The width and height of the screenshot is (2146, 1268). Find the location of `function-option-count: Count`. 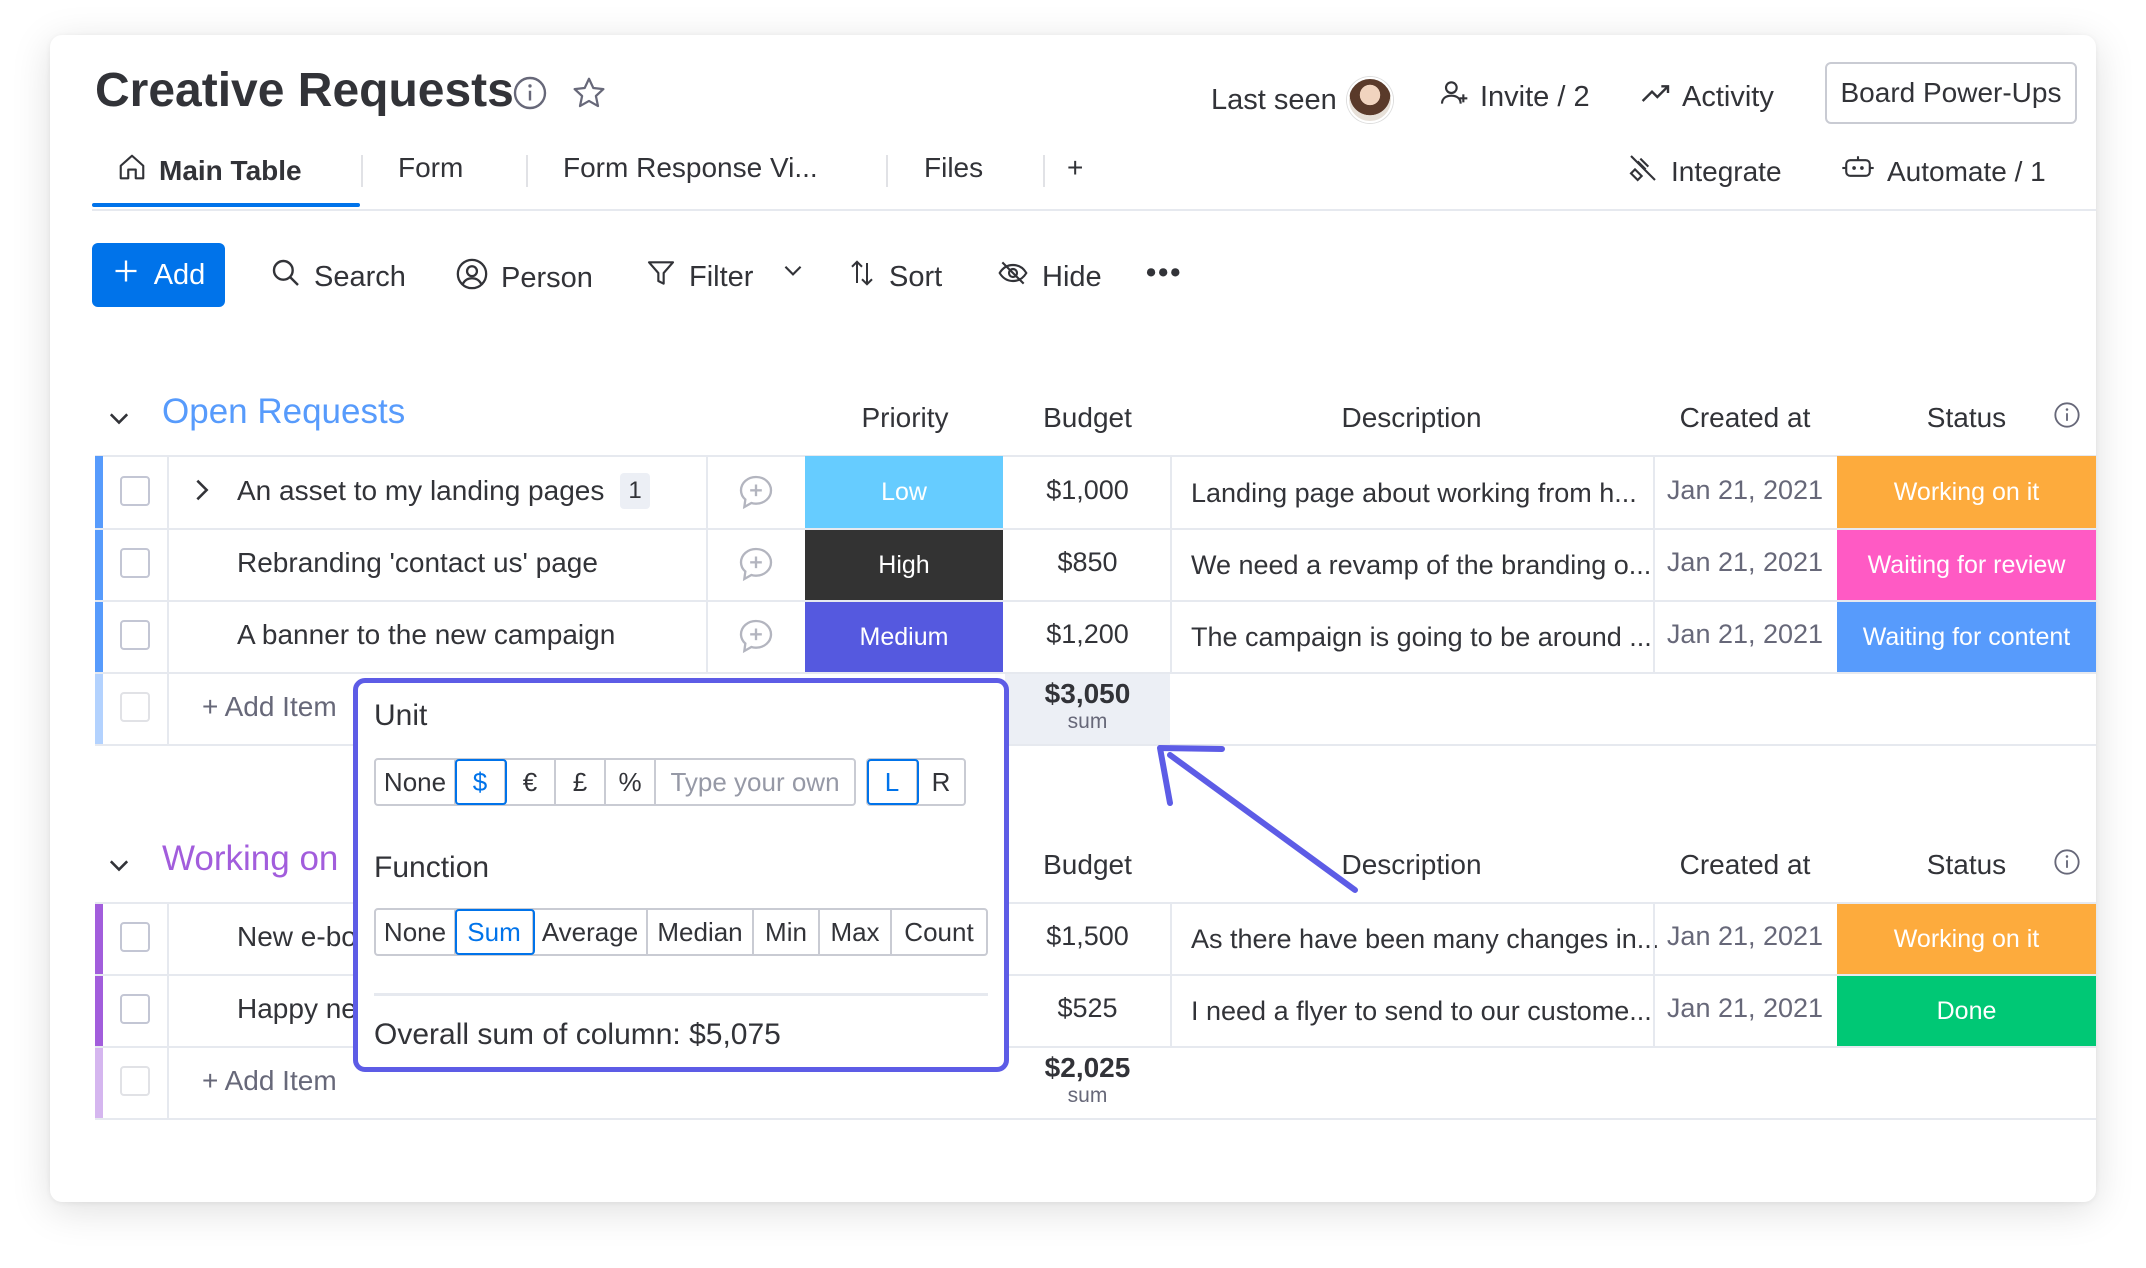

function-option-count: Count is located at coordinates (939, 932).